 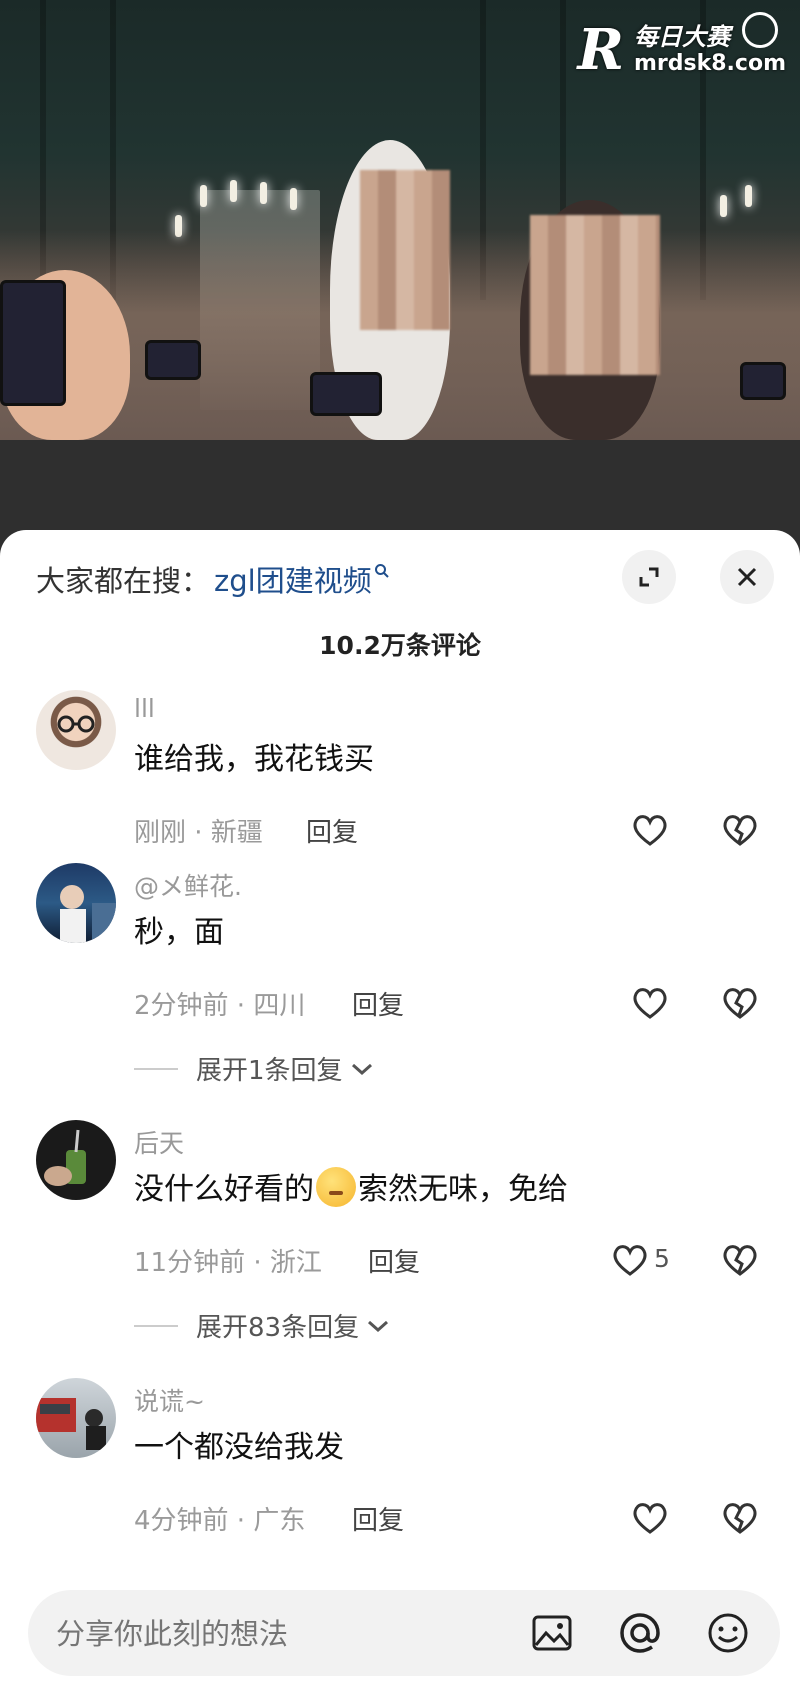 I want to click on comment-text: 秒，面, so click(x=179, y=932).